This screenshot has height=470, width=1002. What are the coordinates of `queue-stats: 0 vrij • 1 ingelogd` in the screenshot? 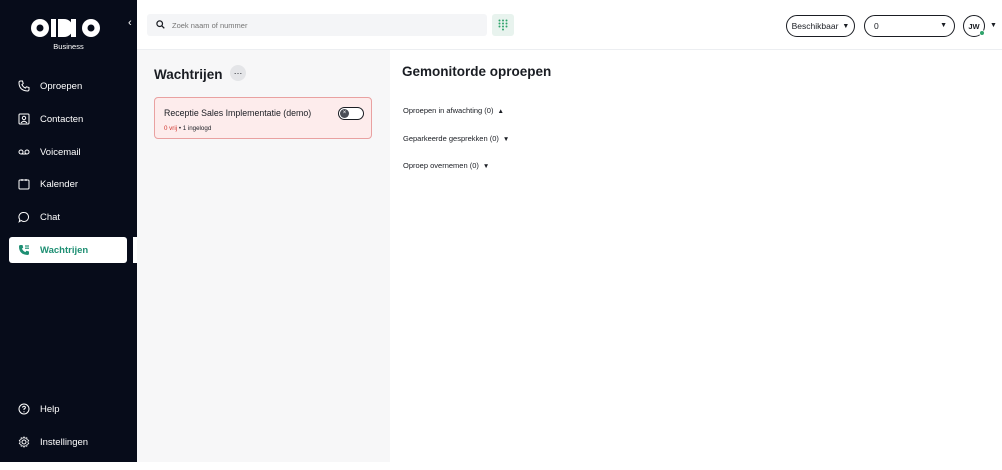 It's located at (187, 128).